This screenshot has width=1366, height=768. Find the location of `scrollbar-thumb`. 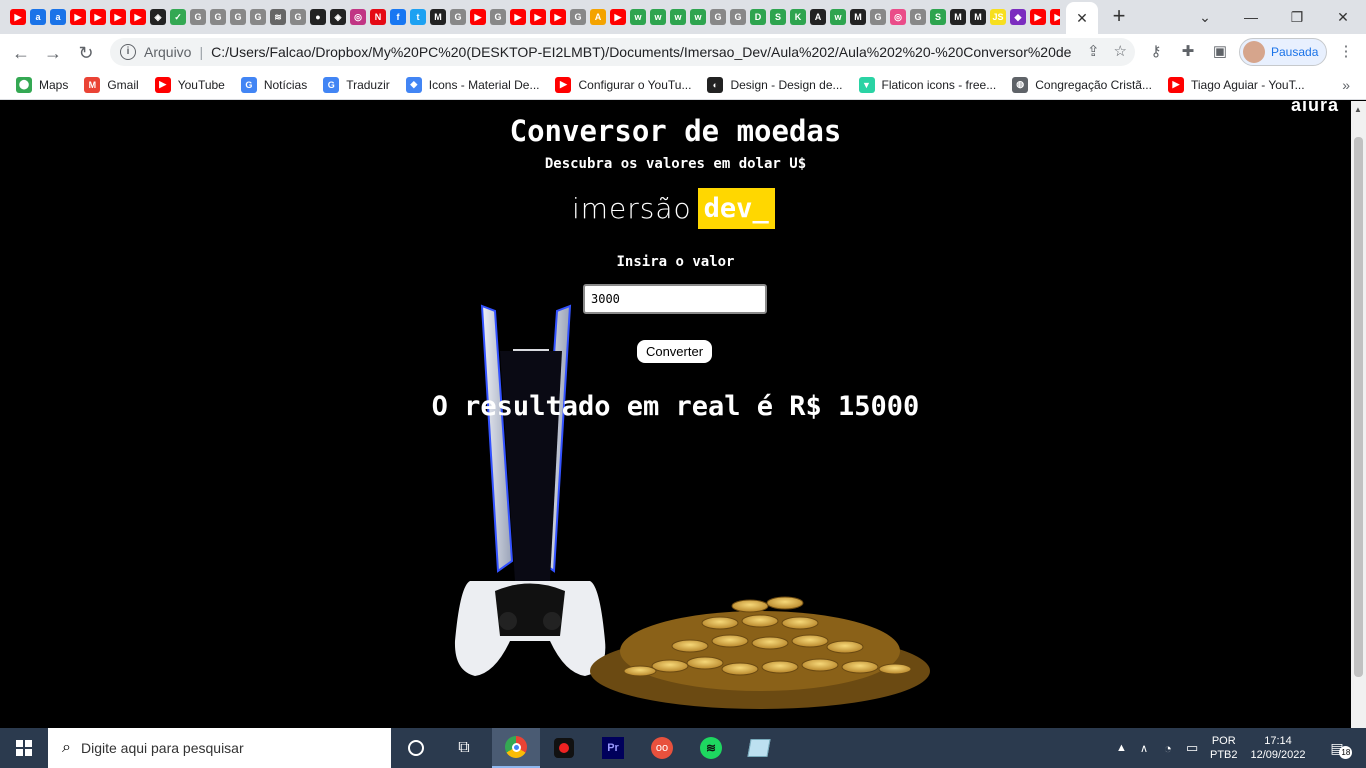

scrollbar-thumb is located at coordinates (1358, 407).